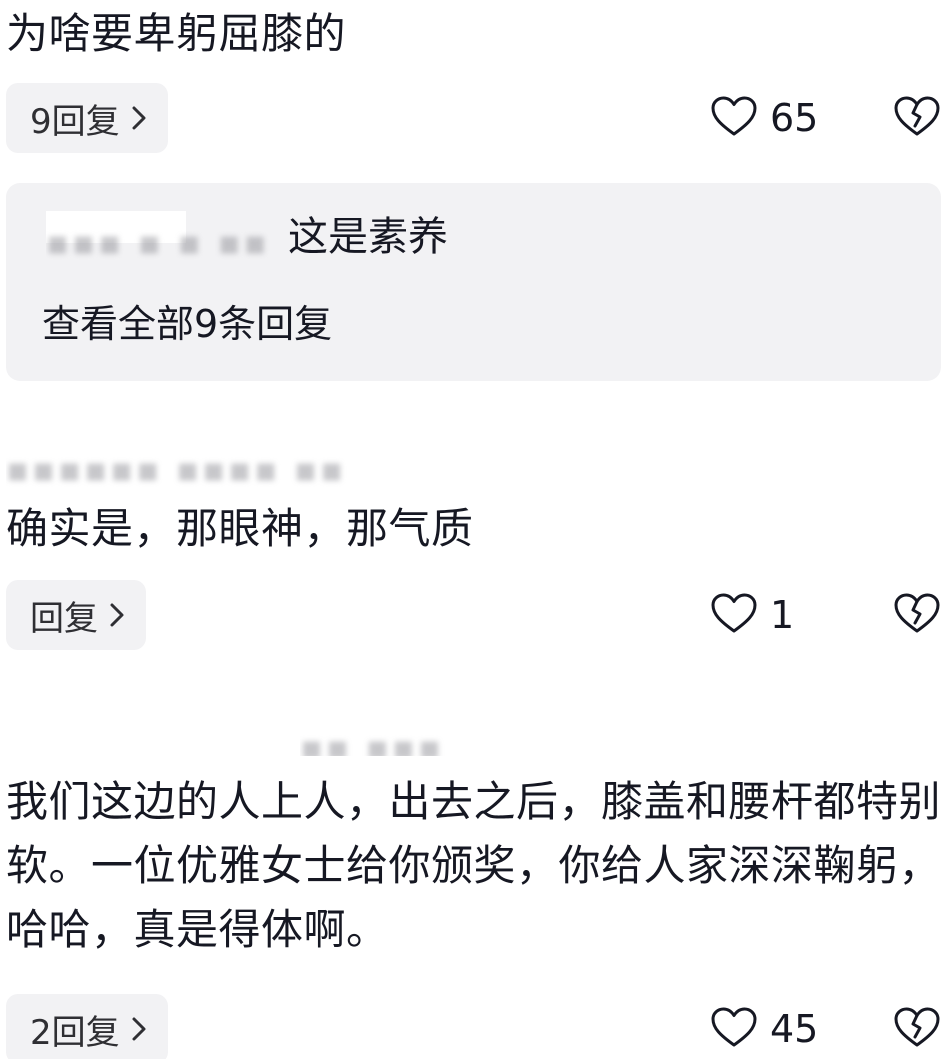 The width and height of the screenshot is (947, 1059). What do you see at coordinates (176, 33) in the screenshot?
I see `comment-text: 为啥要卑躬屈膝的` at bounding box center [176, 33].